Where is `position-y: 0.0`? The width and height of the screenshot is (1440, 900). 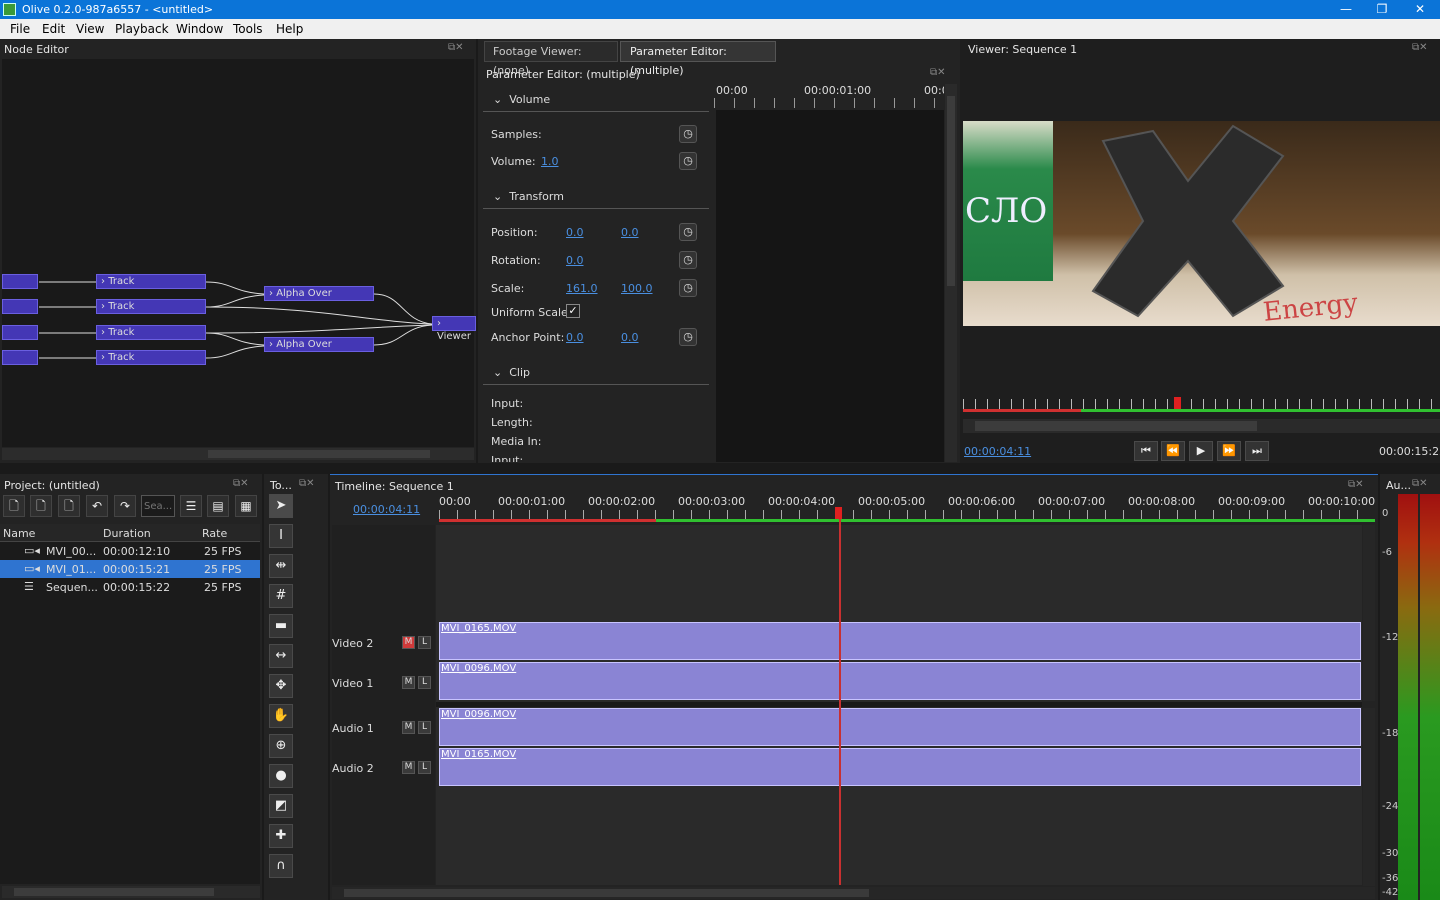 position-y: 0.0 is located at coordinates (630, 232).